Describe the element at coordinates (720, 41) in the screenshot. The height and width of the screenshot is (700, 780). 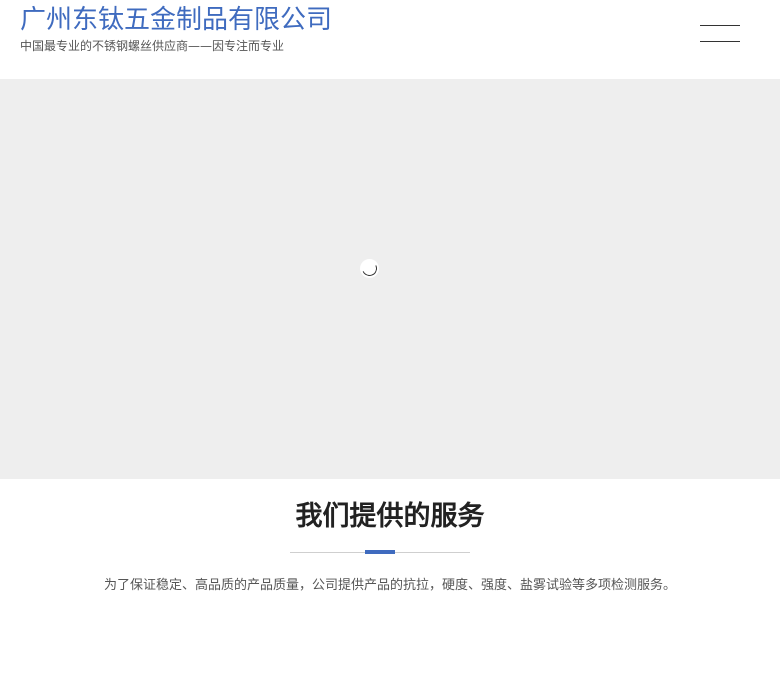
I see `menu-bar-bottom` at that location.